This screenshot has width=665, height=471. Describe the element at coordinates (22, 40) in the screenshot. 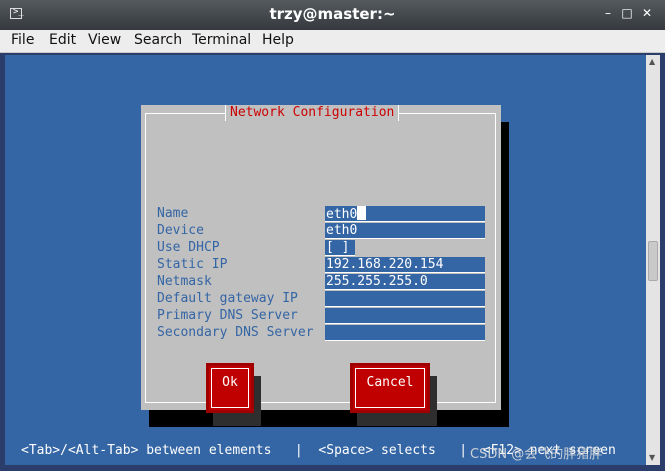

I see `menu-file: File` at that location.